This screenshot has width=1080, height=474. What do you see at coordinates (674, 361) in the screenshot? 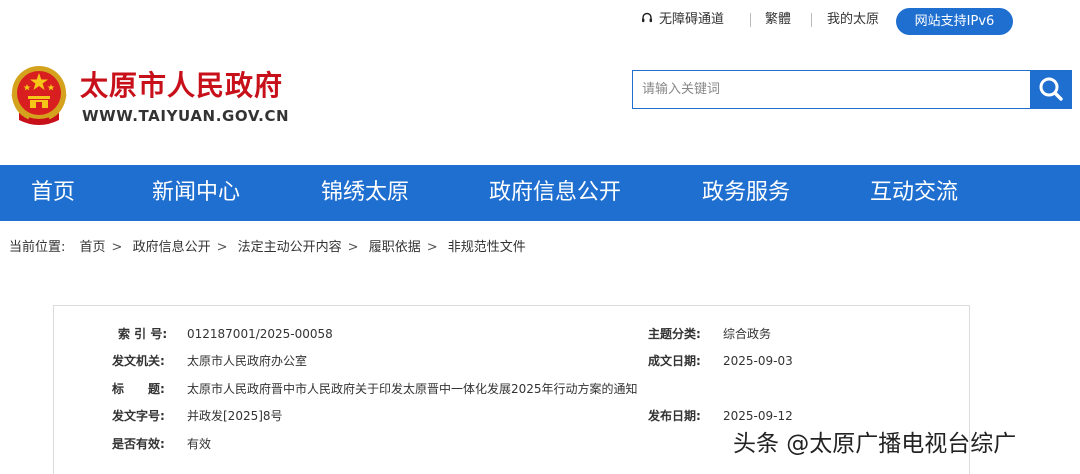
I see `created-date-label: 成文日期:` at bounding box center [674, 361].